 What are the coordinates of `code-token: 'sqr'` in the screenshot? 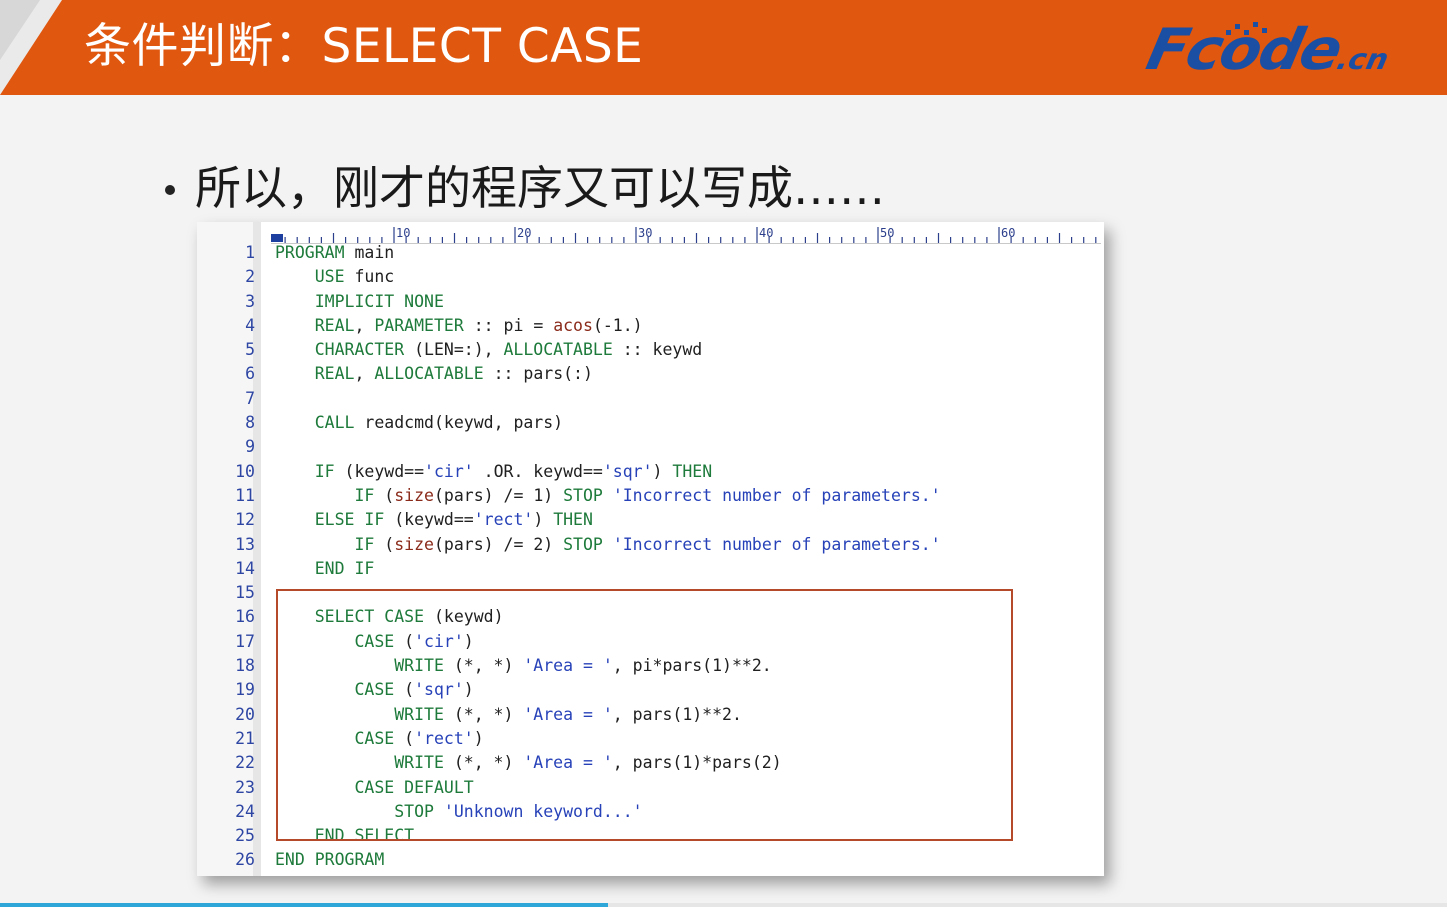 It's located at (439, 690).